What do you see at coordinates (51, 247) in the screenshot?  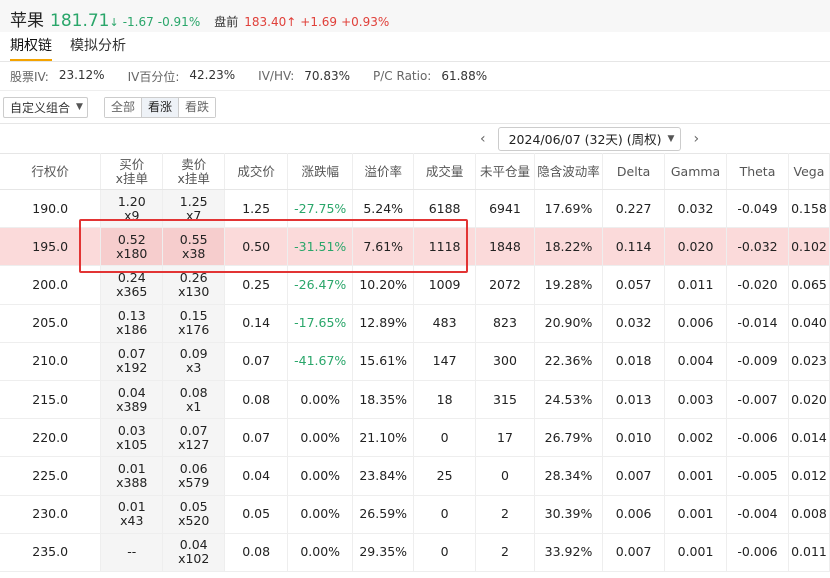 I see `cell-strike: 195.0` at bounding box center [51, 247].